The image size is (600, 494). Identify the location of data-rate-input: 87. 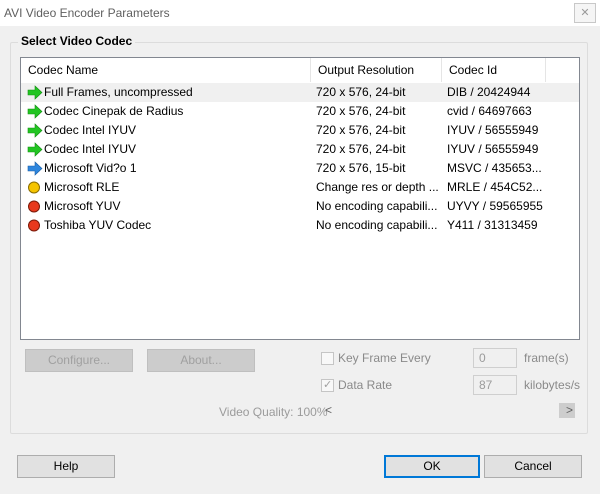
(495, 385).